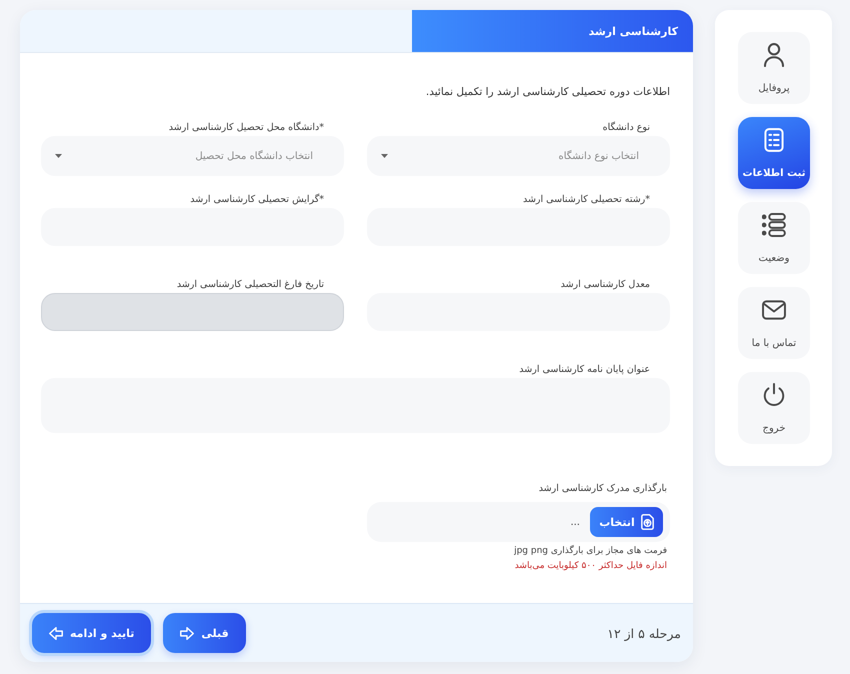  Describe the element at coordinates (552, 31) in the screenshot. I see `section-title-banner: کارشناسی ارشد` at that location.